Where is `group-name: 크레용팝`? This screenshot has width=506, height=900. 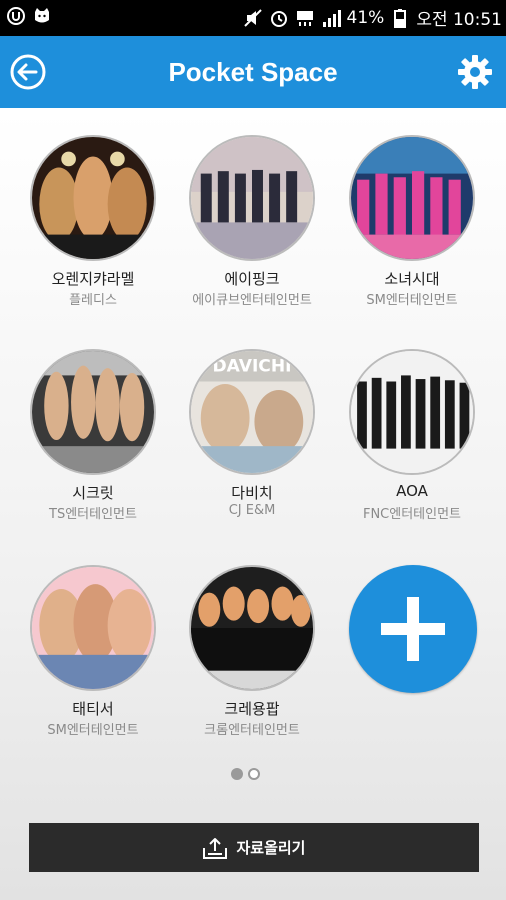 group-name: 크레용팝 is located at coordinates (252, 709).